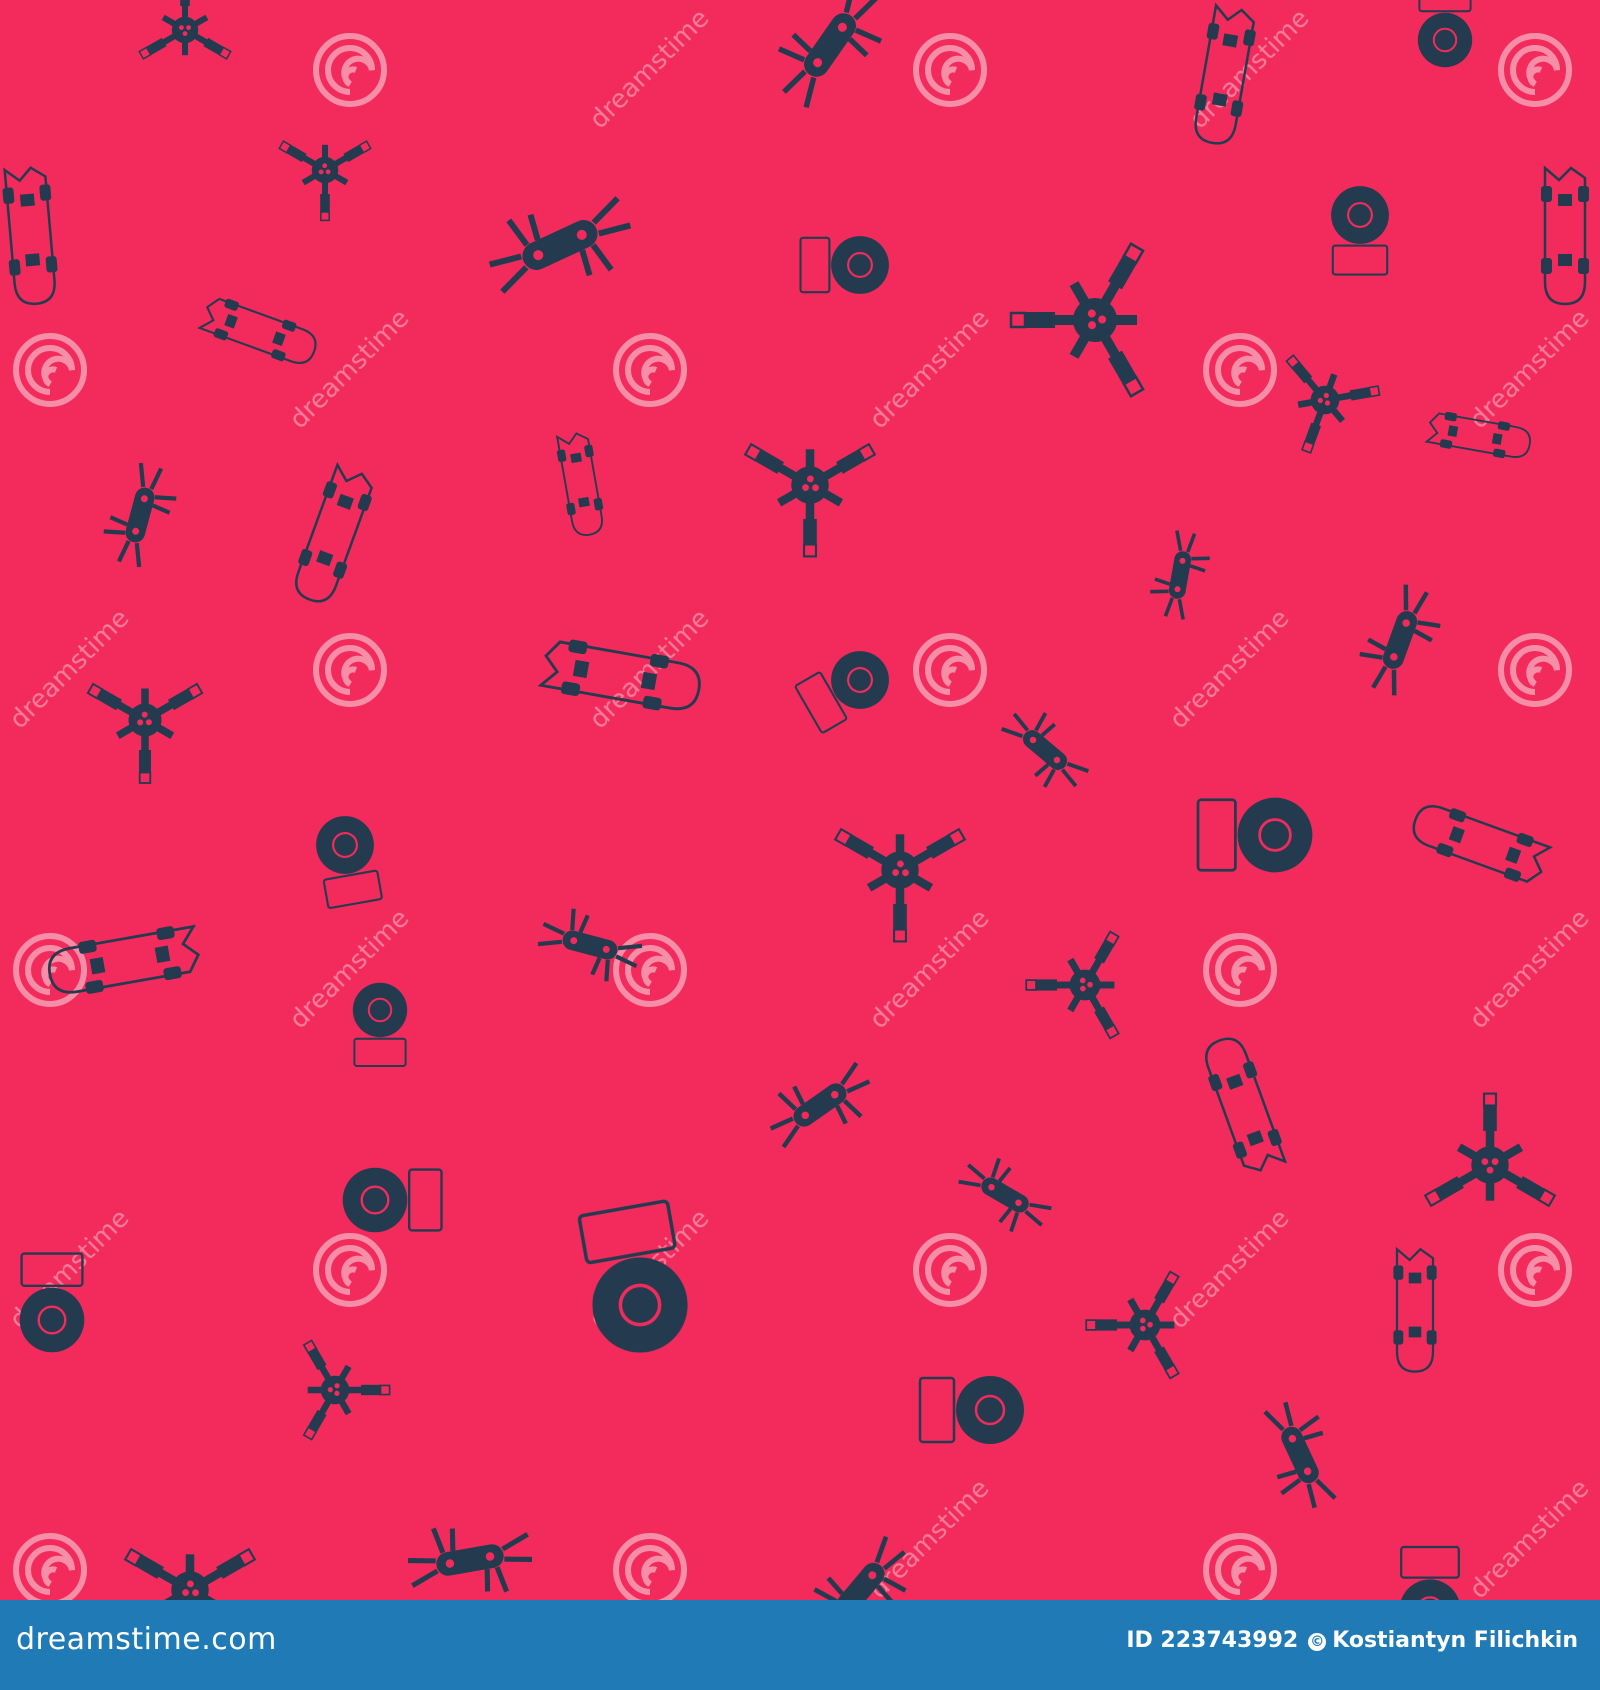 The height and width of the screenshot is (1690, 1600). Describe the element at coordinates (1455, 1640) in the screenshot. I see `author-name: Kostiantyn Filichkin` at that location.